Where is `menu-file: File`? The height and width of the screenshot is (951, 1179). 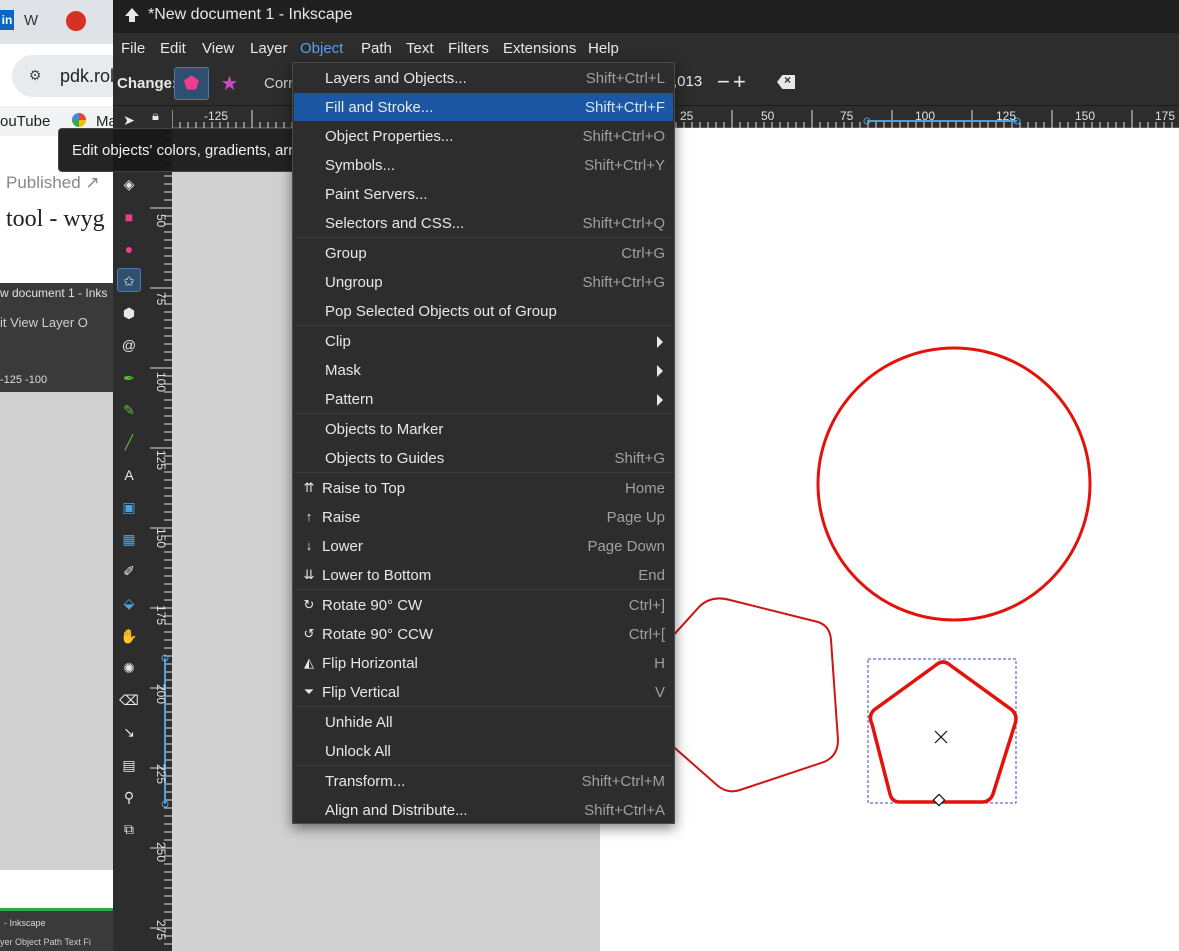
menu-file: File is located at coordinates (133, 48).